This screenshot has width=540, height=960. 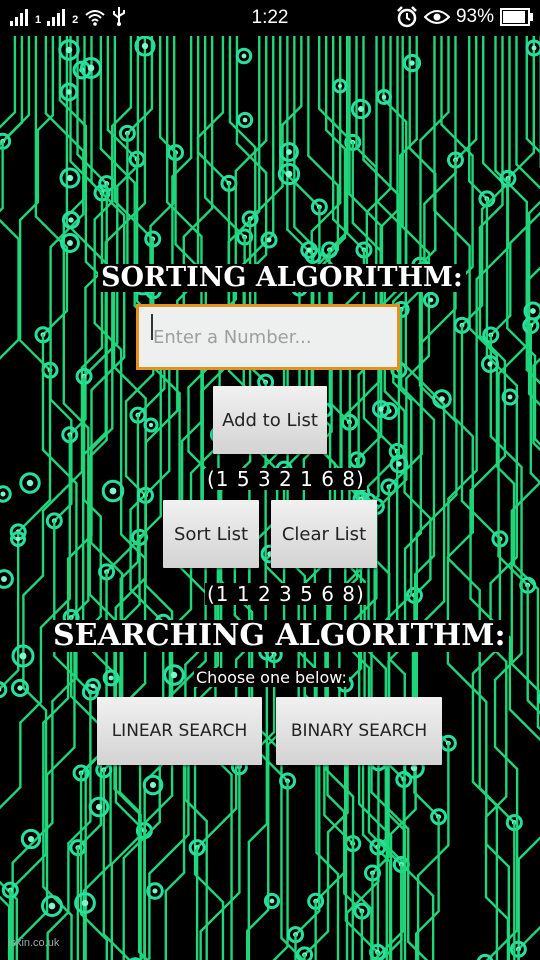 What do you see at coordinates (324, 534) in the screenshot?
I see `clear-list-button: Clear List` at bounding box center [324, 534].